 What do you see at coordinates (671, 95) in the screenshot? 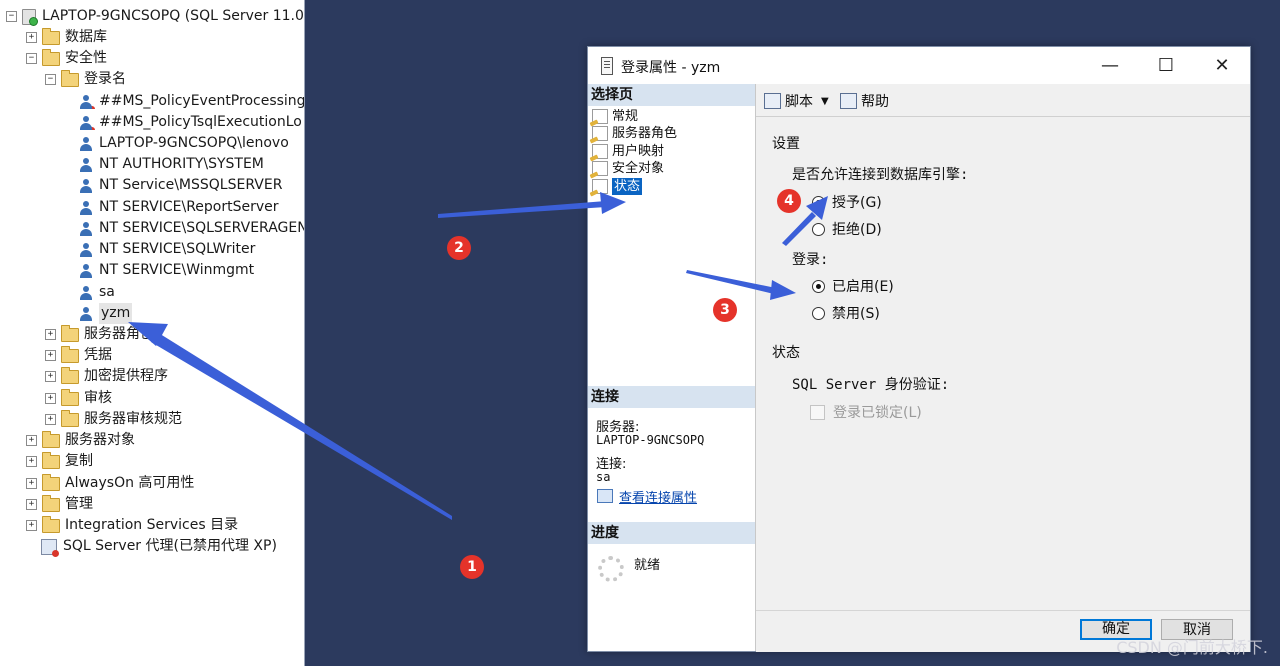
I see `select-page-header: 选择页` at bounding box center [671, 95].